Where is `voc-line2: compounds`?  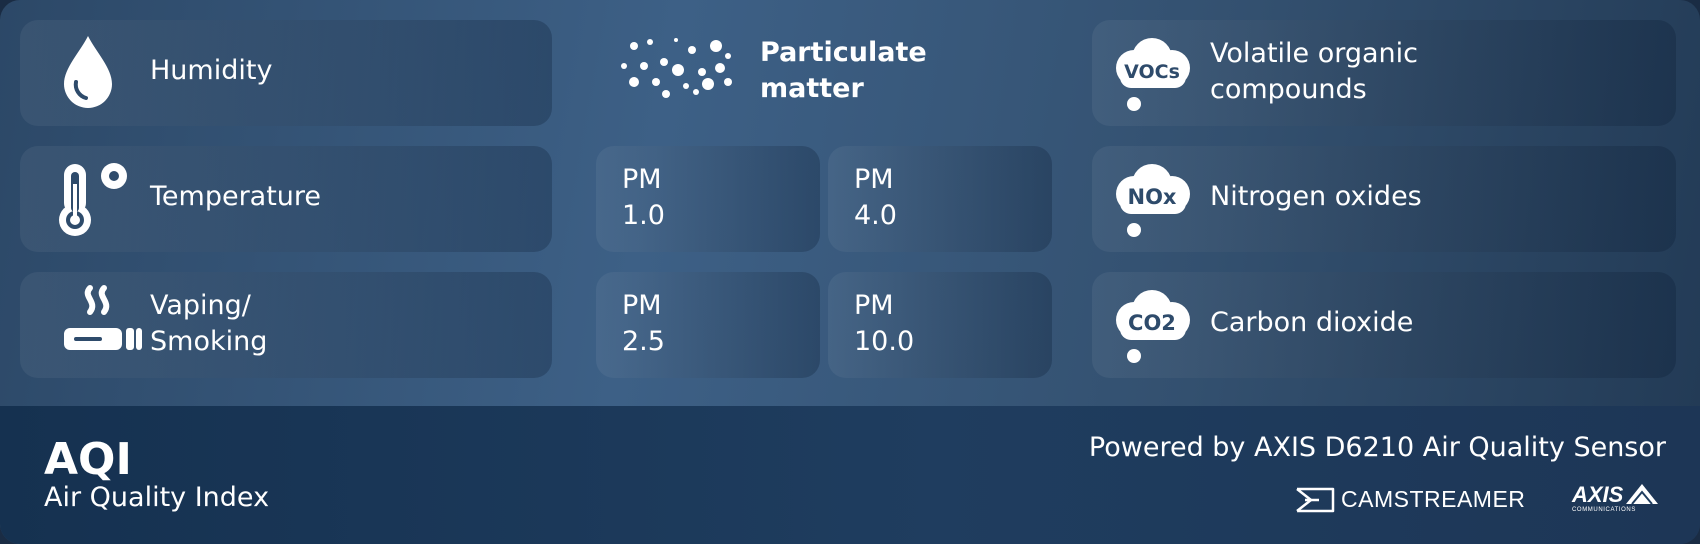 voc-line2: compounds is located at coordinates (1288, 89).